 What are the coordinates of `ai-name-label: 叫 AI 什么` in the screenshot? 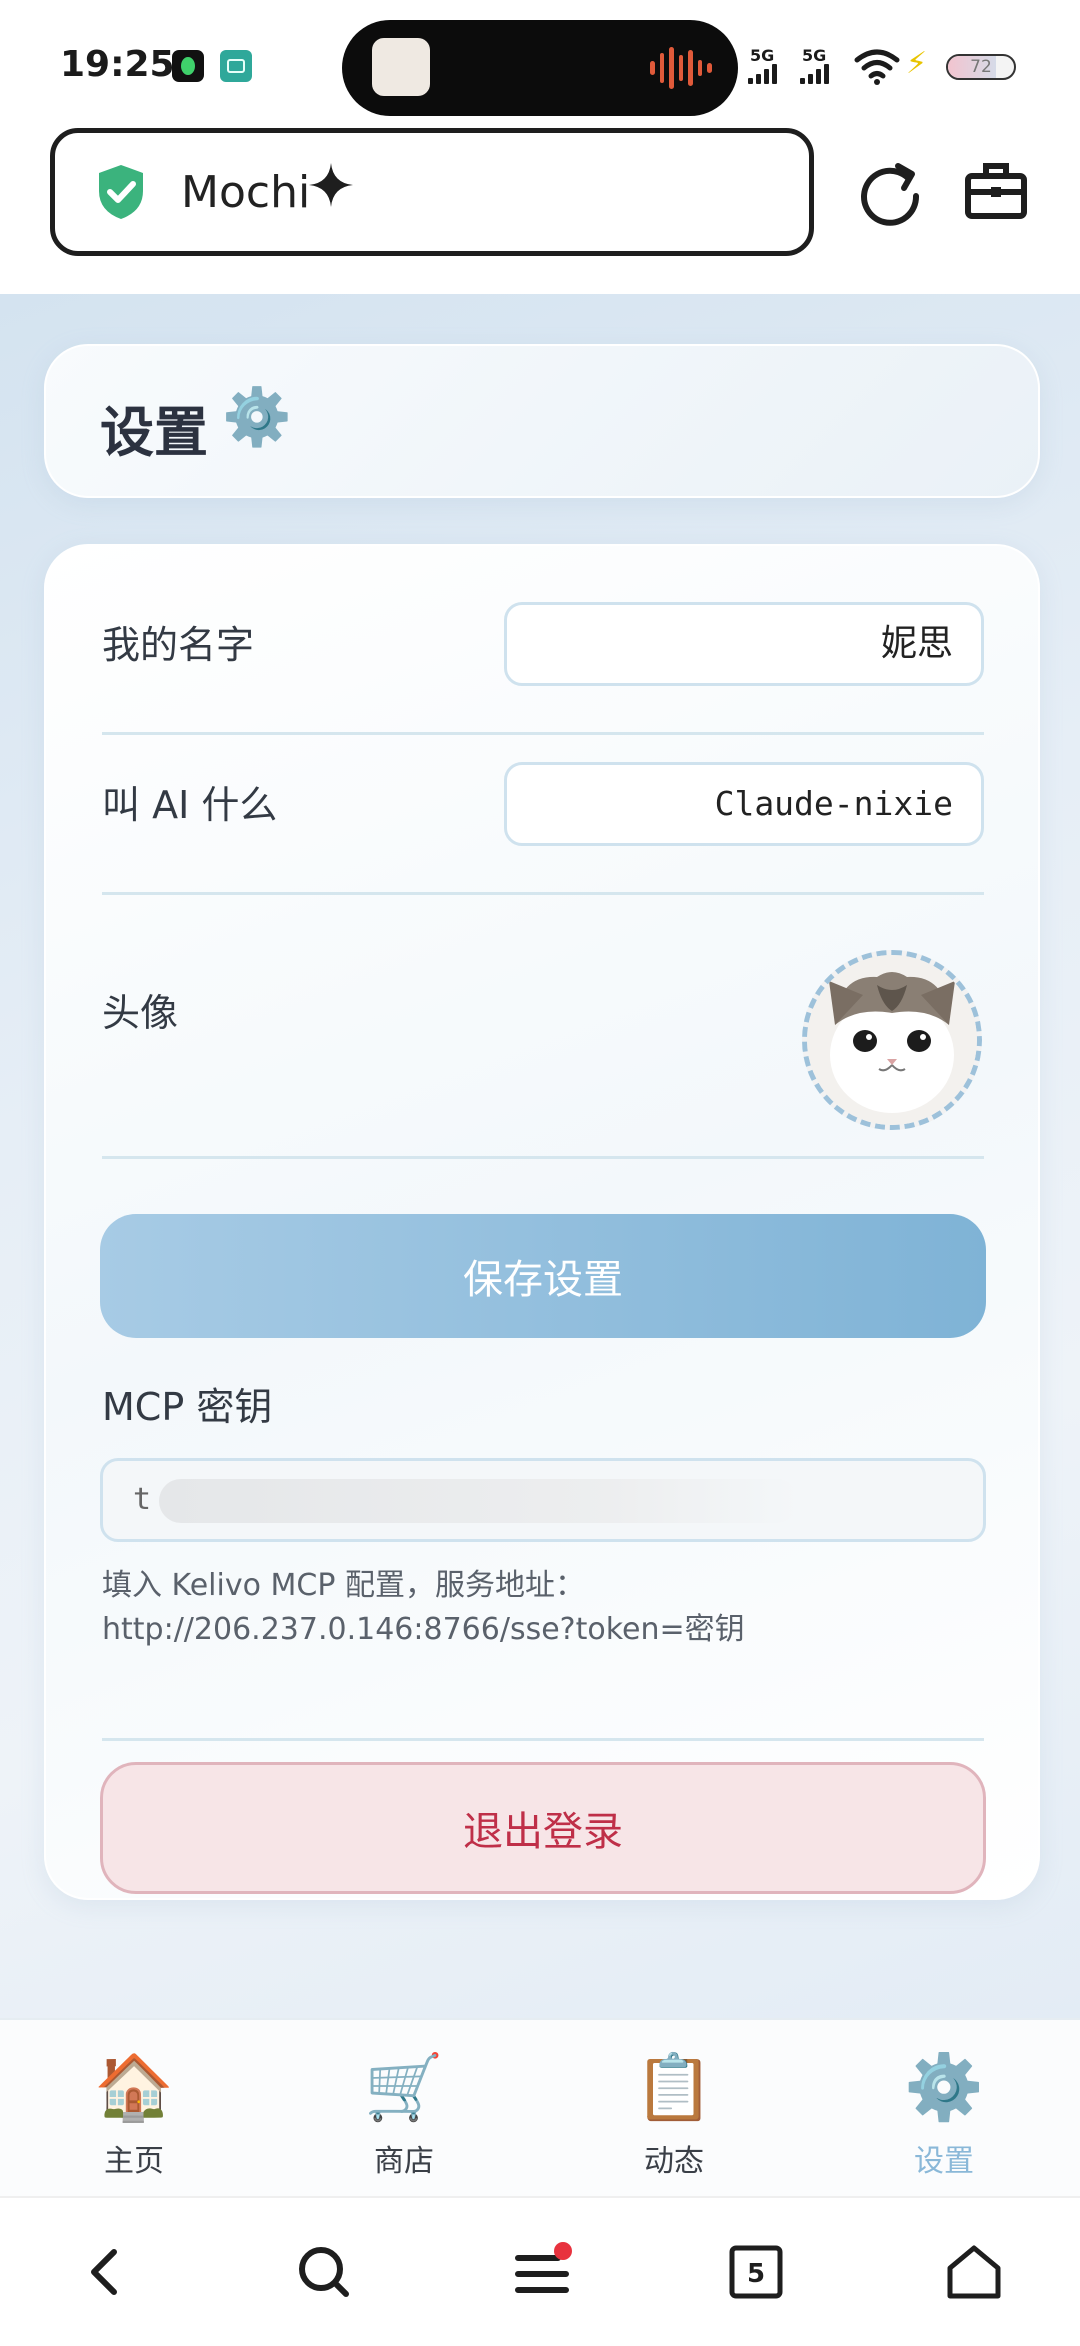 It's located at (190, 805).